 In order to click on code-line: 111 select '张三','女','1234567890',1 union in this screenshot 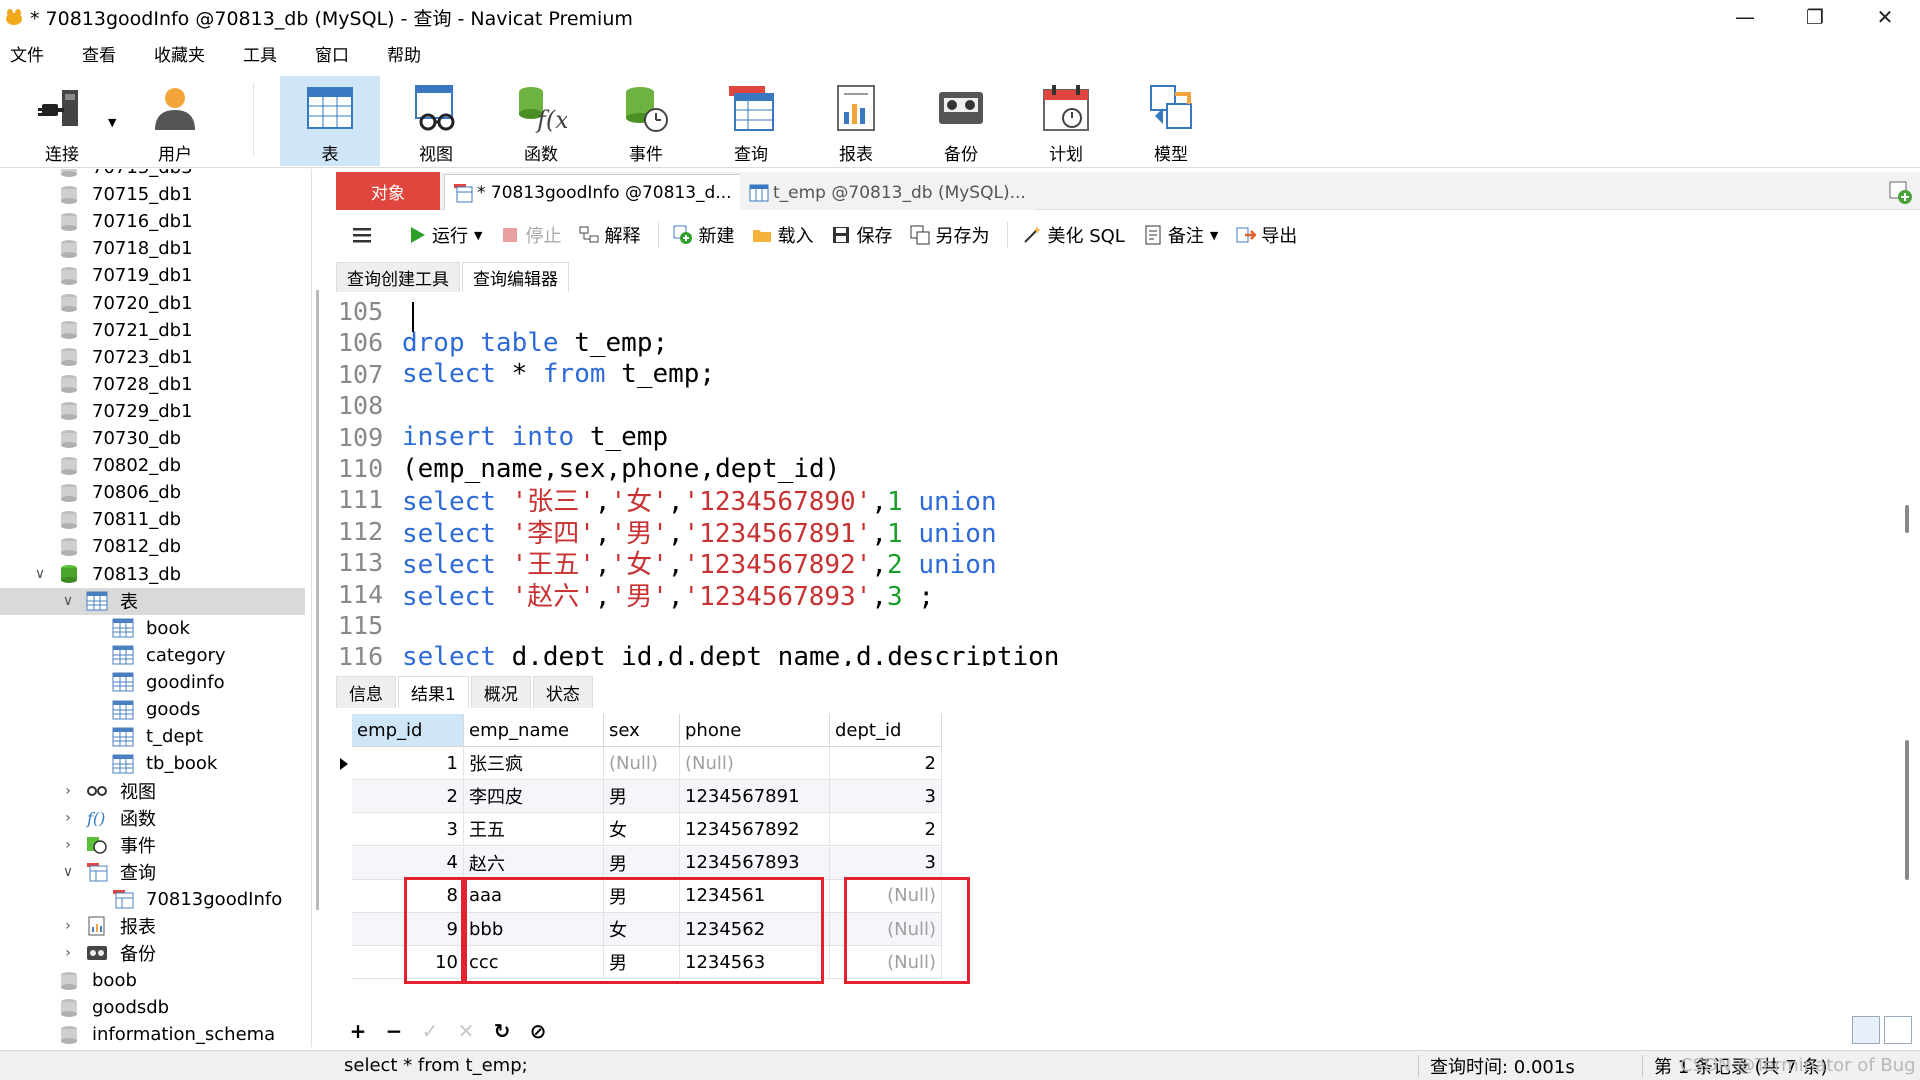, I will do `click(666, 500)`.